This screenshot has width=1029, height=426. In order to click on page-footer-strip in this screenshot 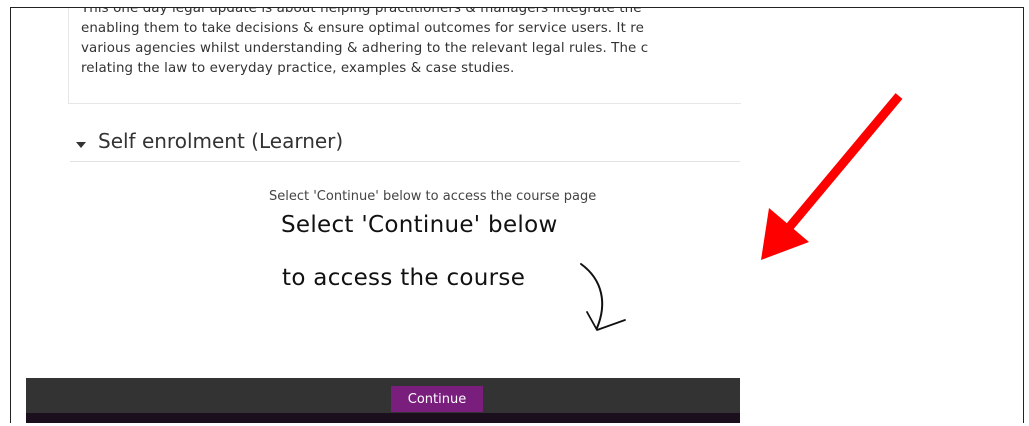, I will do `click(383, 418)`.